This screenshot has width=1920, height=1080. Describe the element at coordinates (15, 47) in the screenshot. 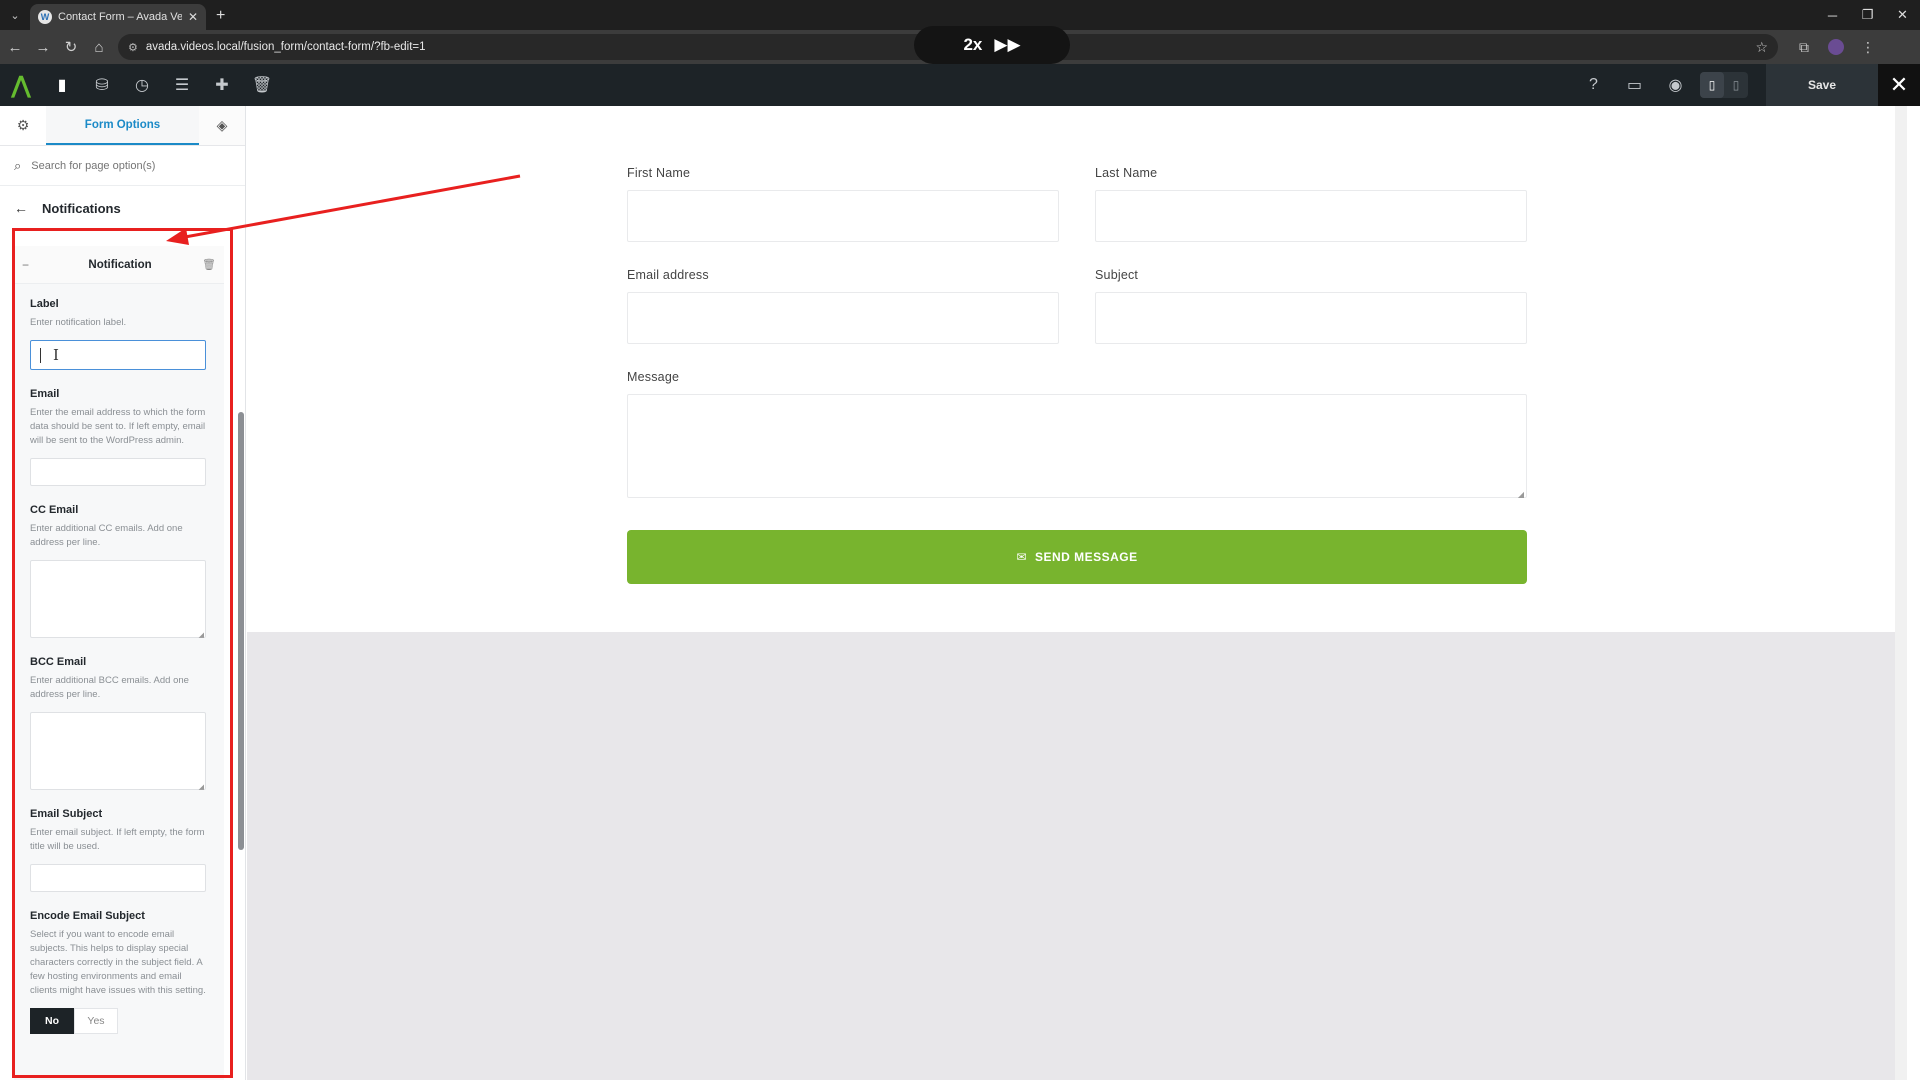

I see `back-icon: ←` at that location.